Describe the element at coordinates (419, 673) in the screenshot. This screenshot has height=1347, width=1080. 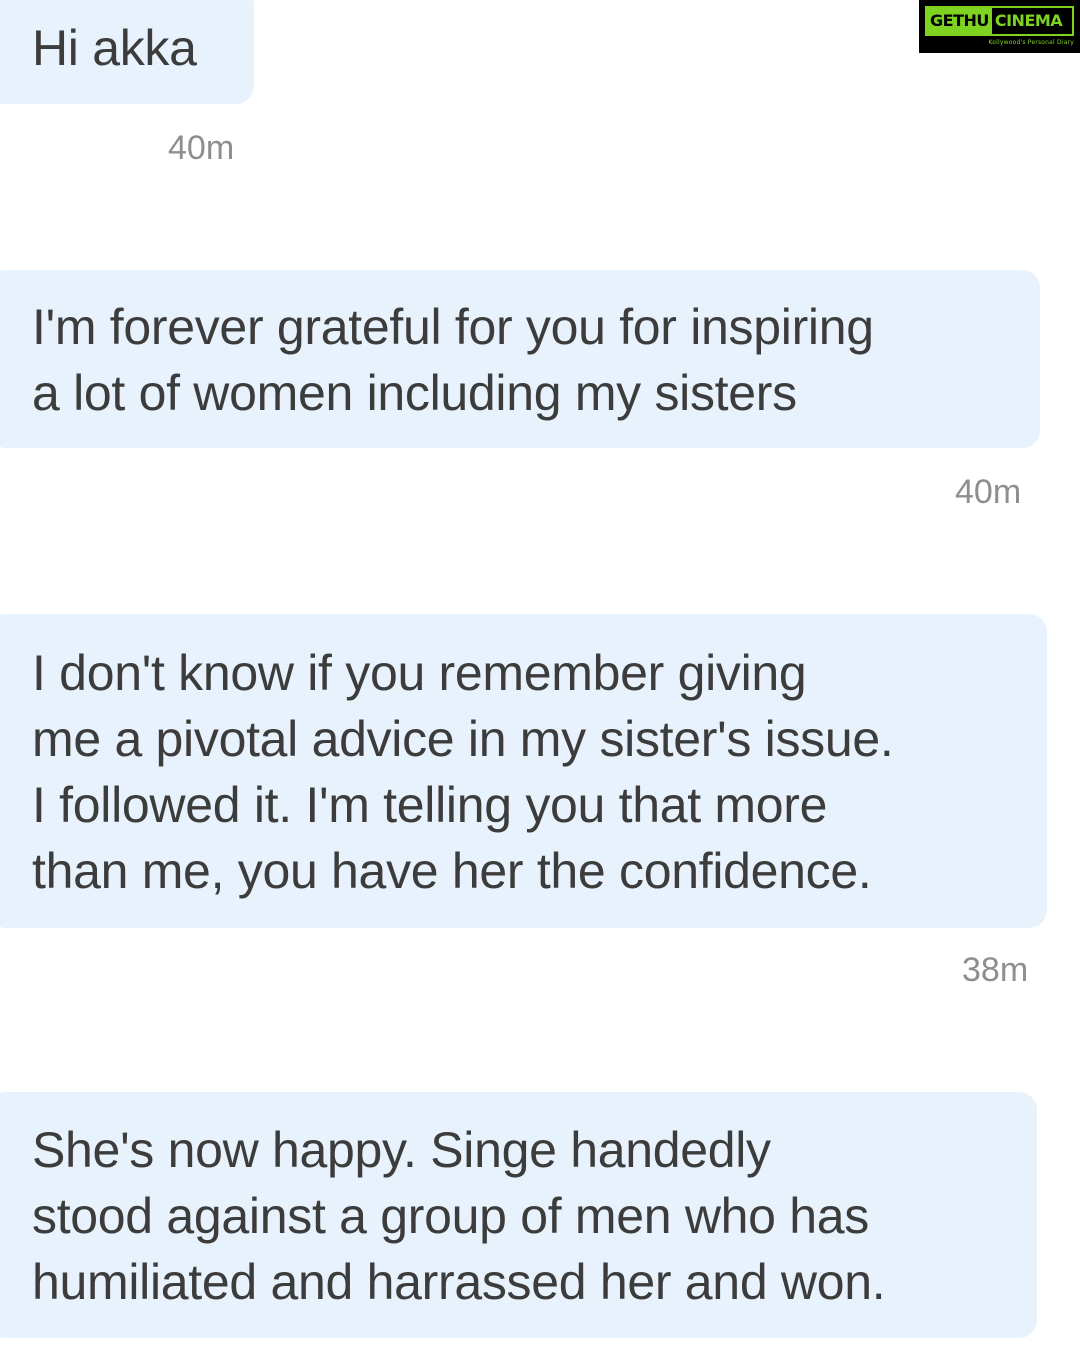
I see `message-text: I don't know if you remember giving` at that location.